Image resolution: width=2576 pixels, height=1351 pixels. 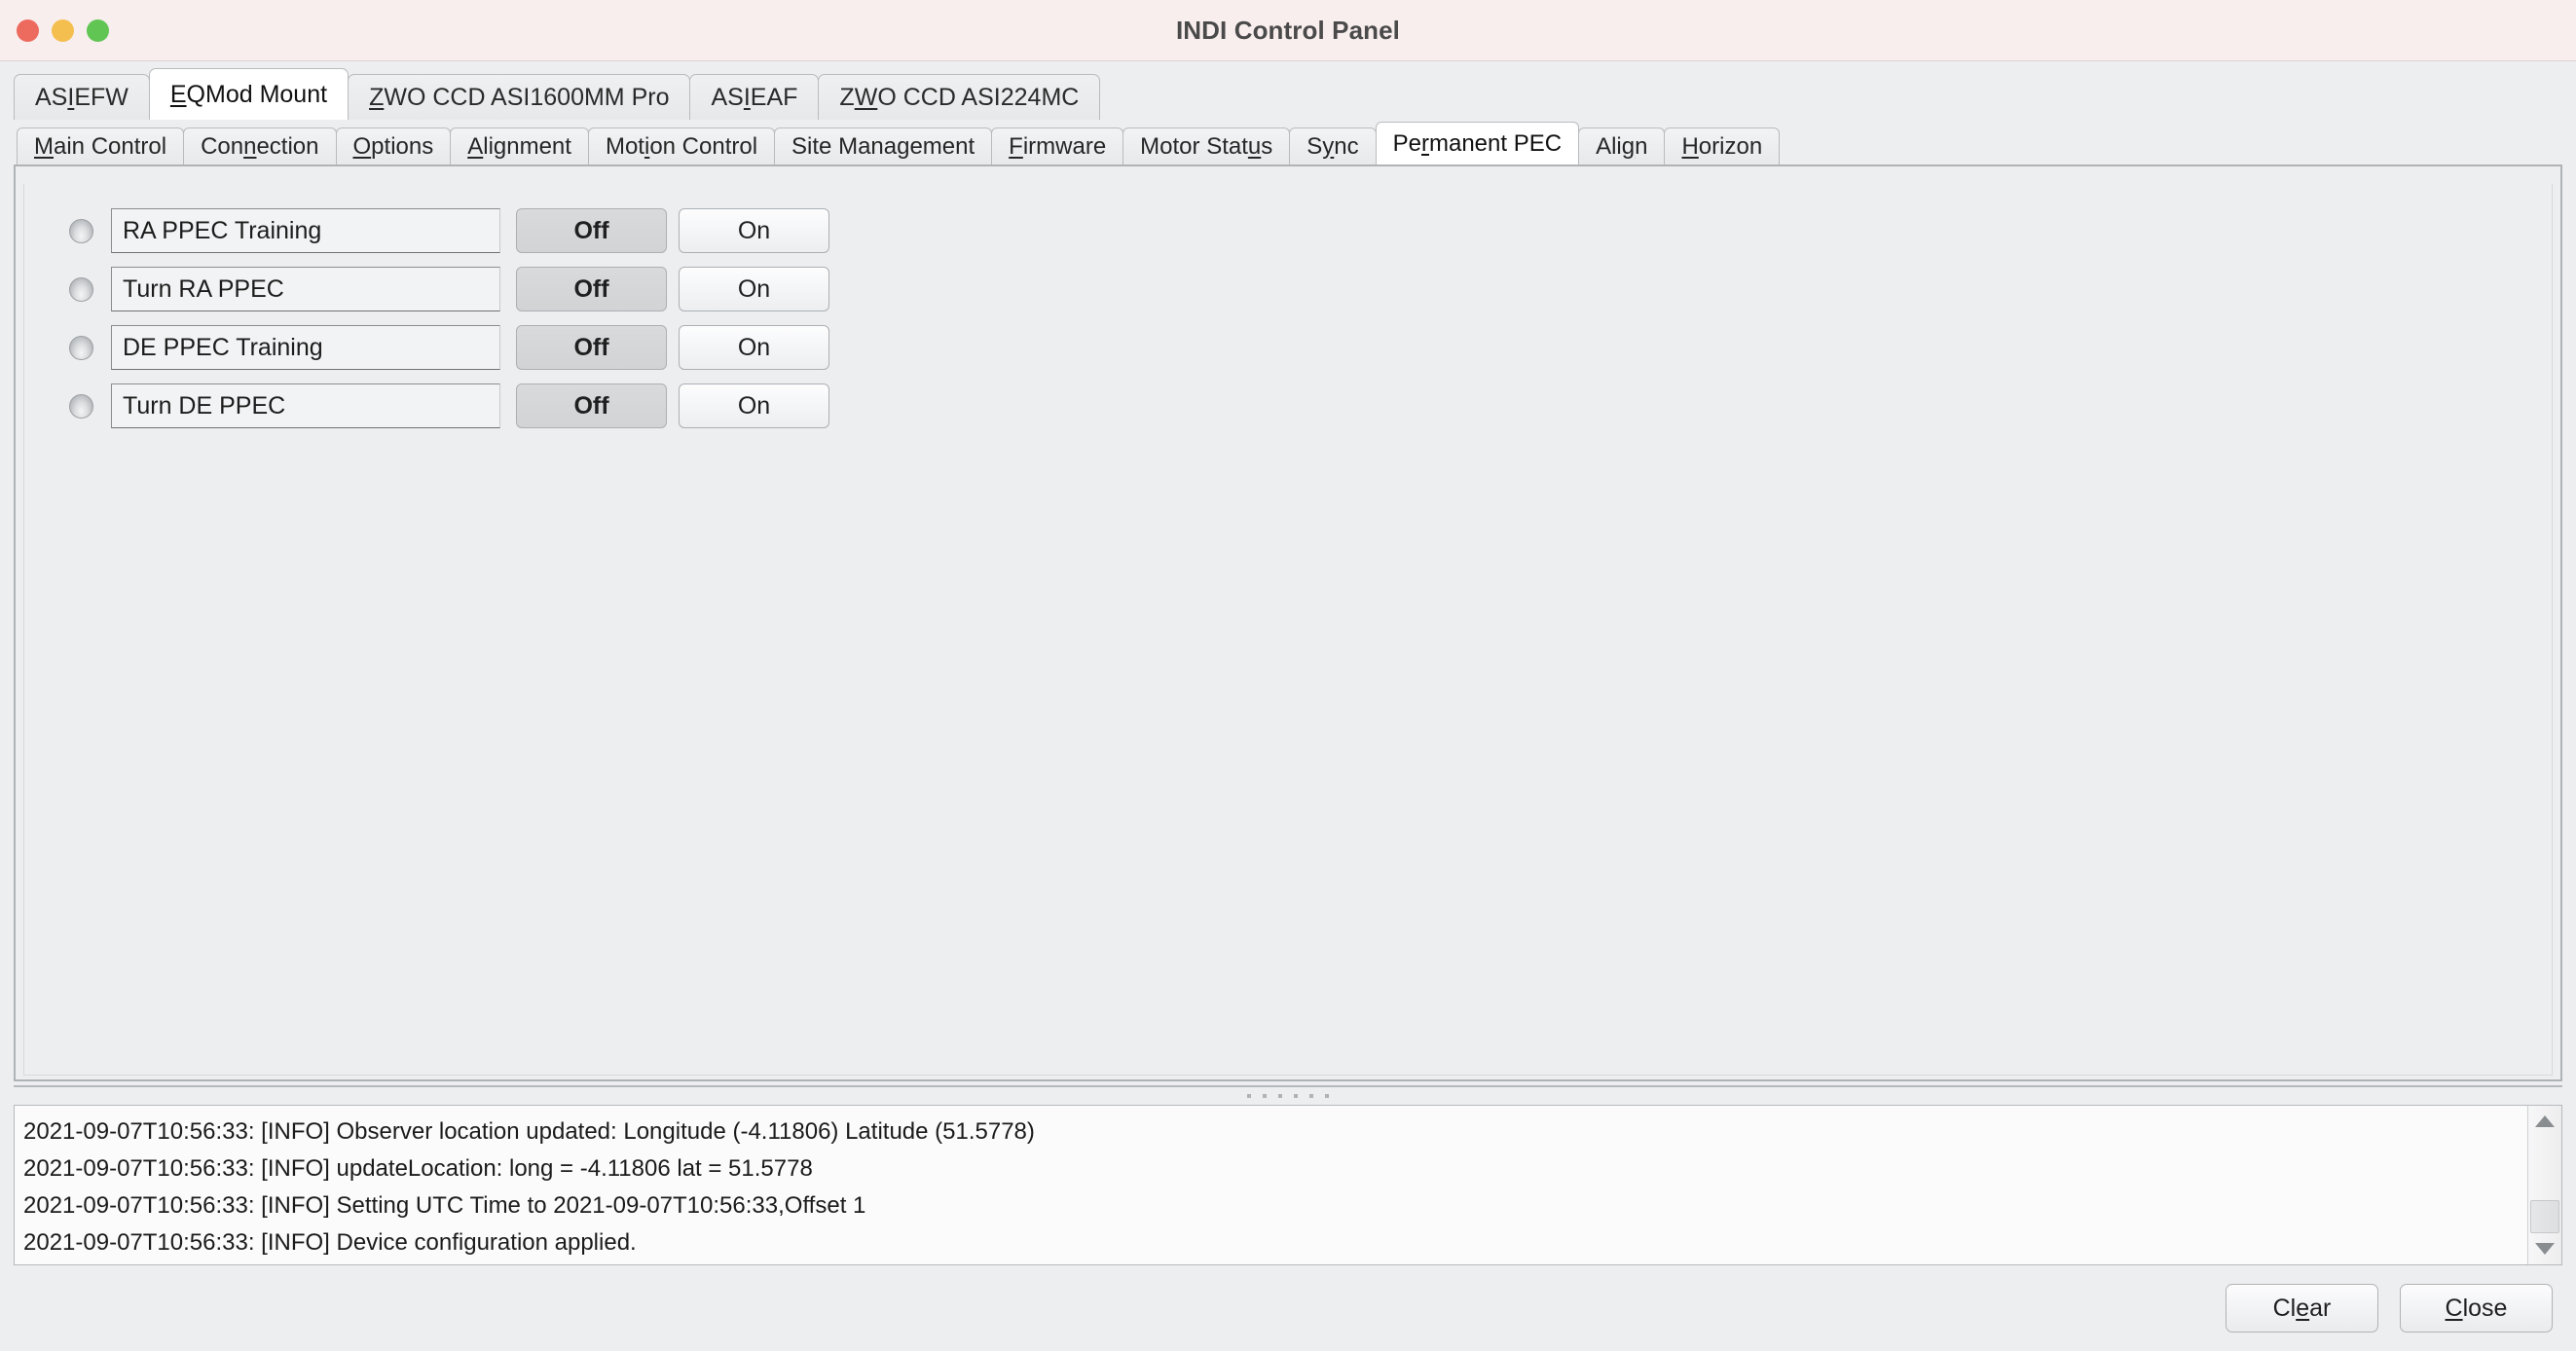 What do you see at coordinates (754, 406) in the screenshot?
I see `on-button-turn-de-ppec: On` at bounding box center [754, 406].